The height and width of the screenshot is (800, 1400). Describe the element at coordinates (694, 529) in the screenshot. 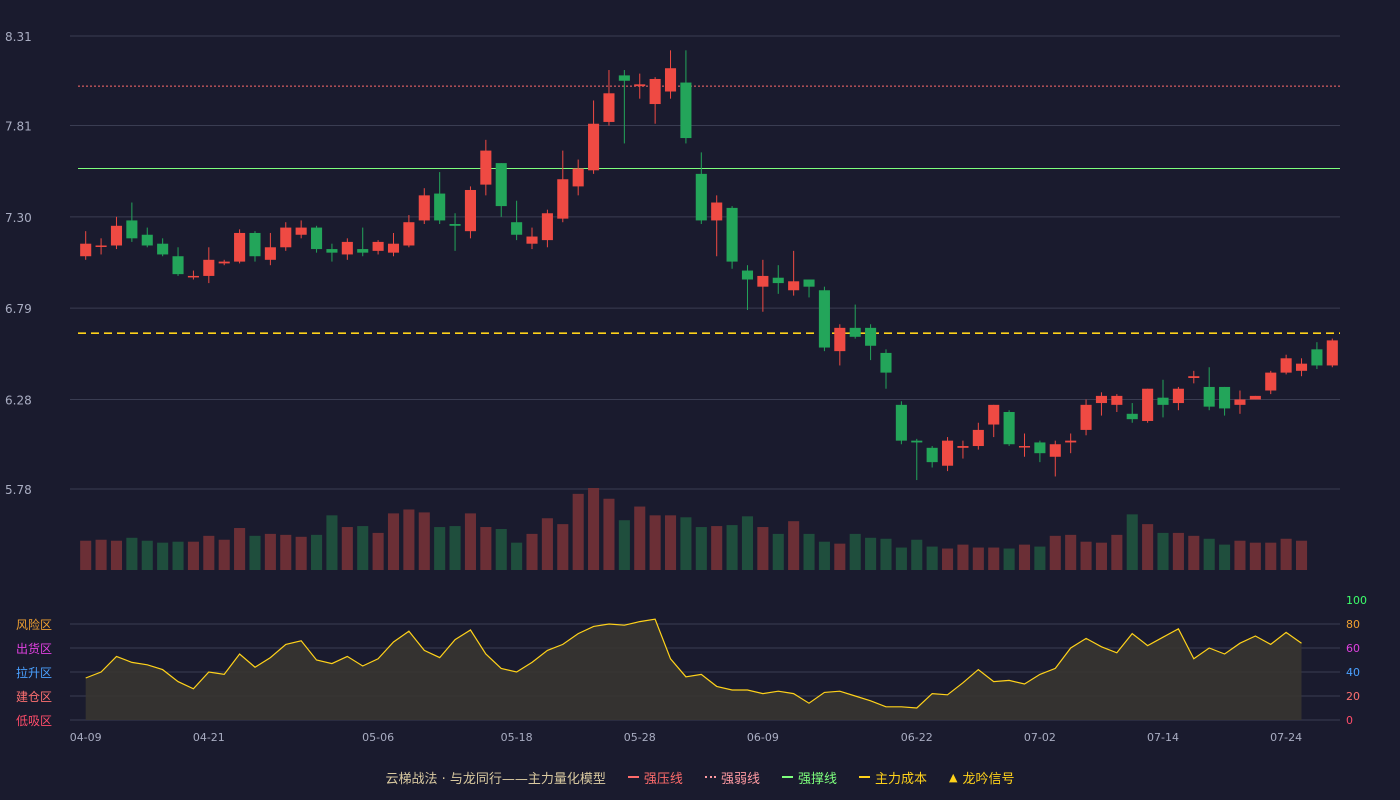

I see `volume-bars` at that location.